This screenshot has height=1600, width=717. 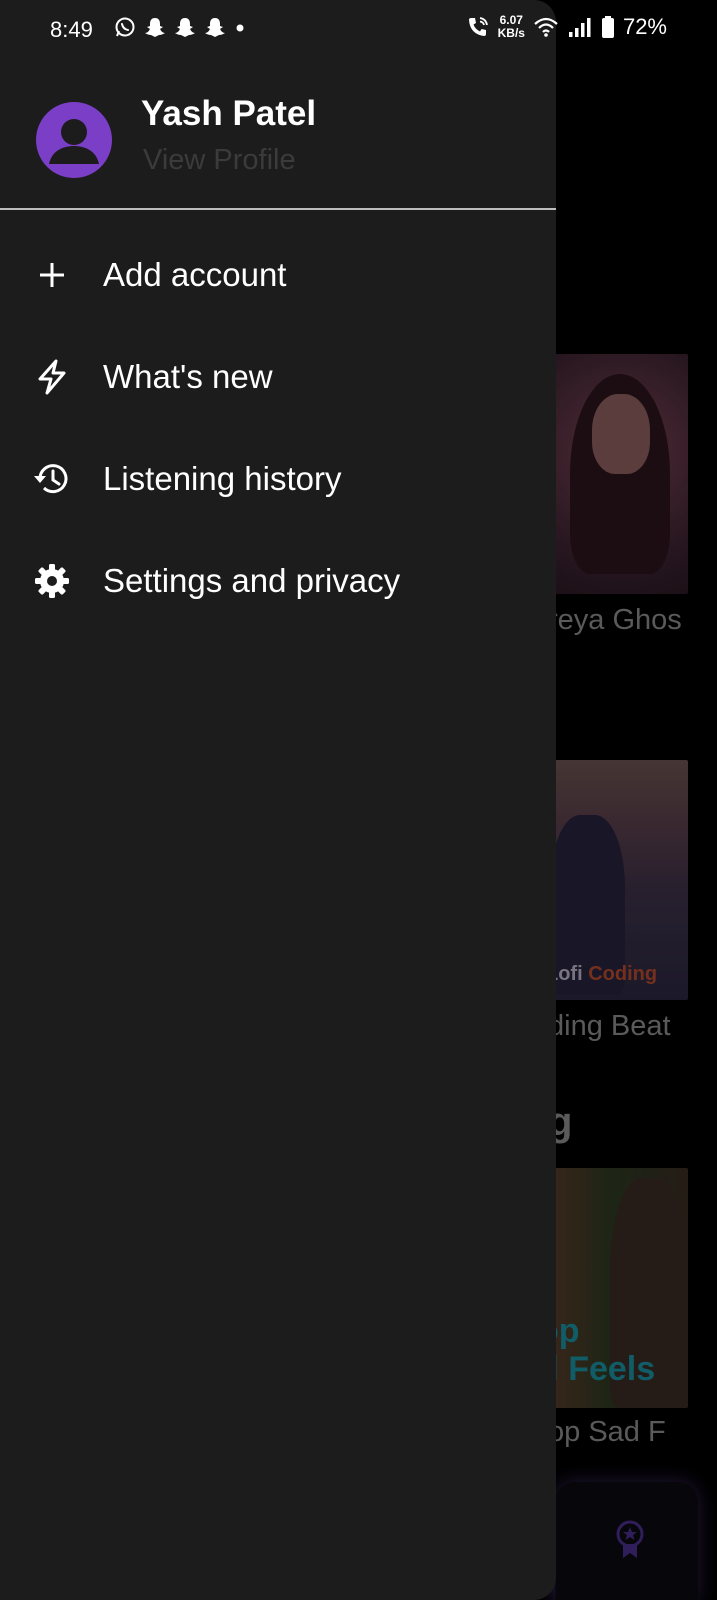 What do you see at coordinates (607, 1432) in the screenshot?
I see `playlist-card-caption-2: op Sad F` at bounding box center [607, 1432].